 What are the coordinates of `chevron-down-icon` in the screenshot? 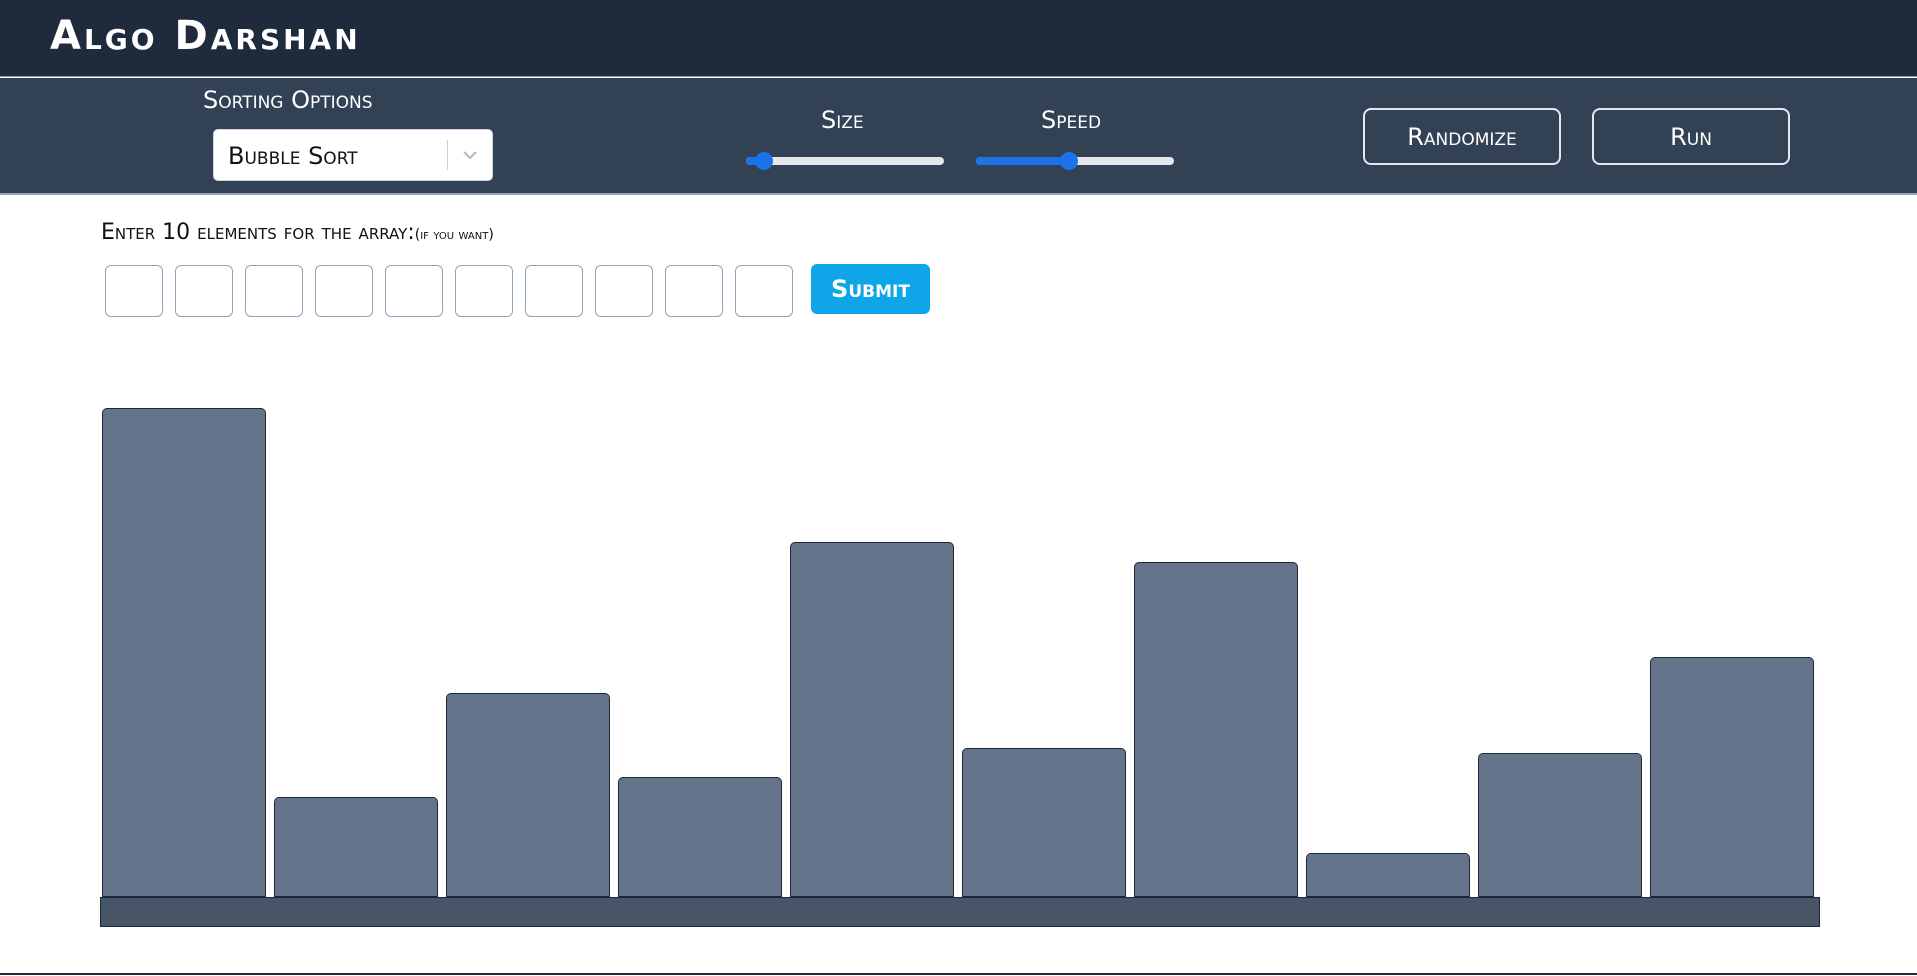 It's located at (470, 155).